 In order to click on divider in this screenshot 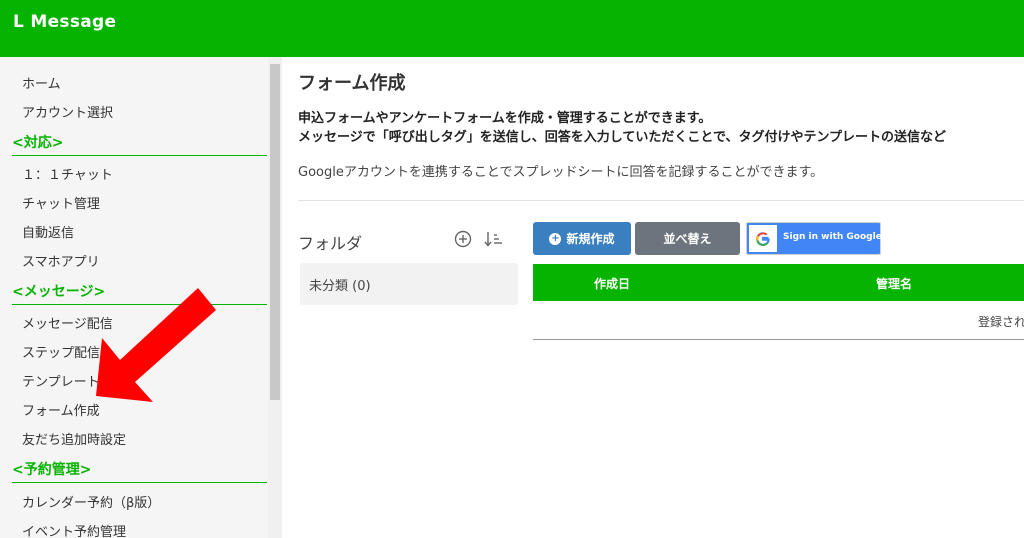, I will do `click(661, 200)`.